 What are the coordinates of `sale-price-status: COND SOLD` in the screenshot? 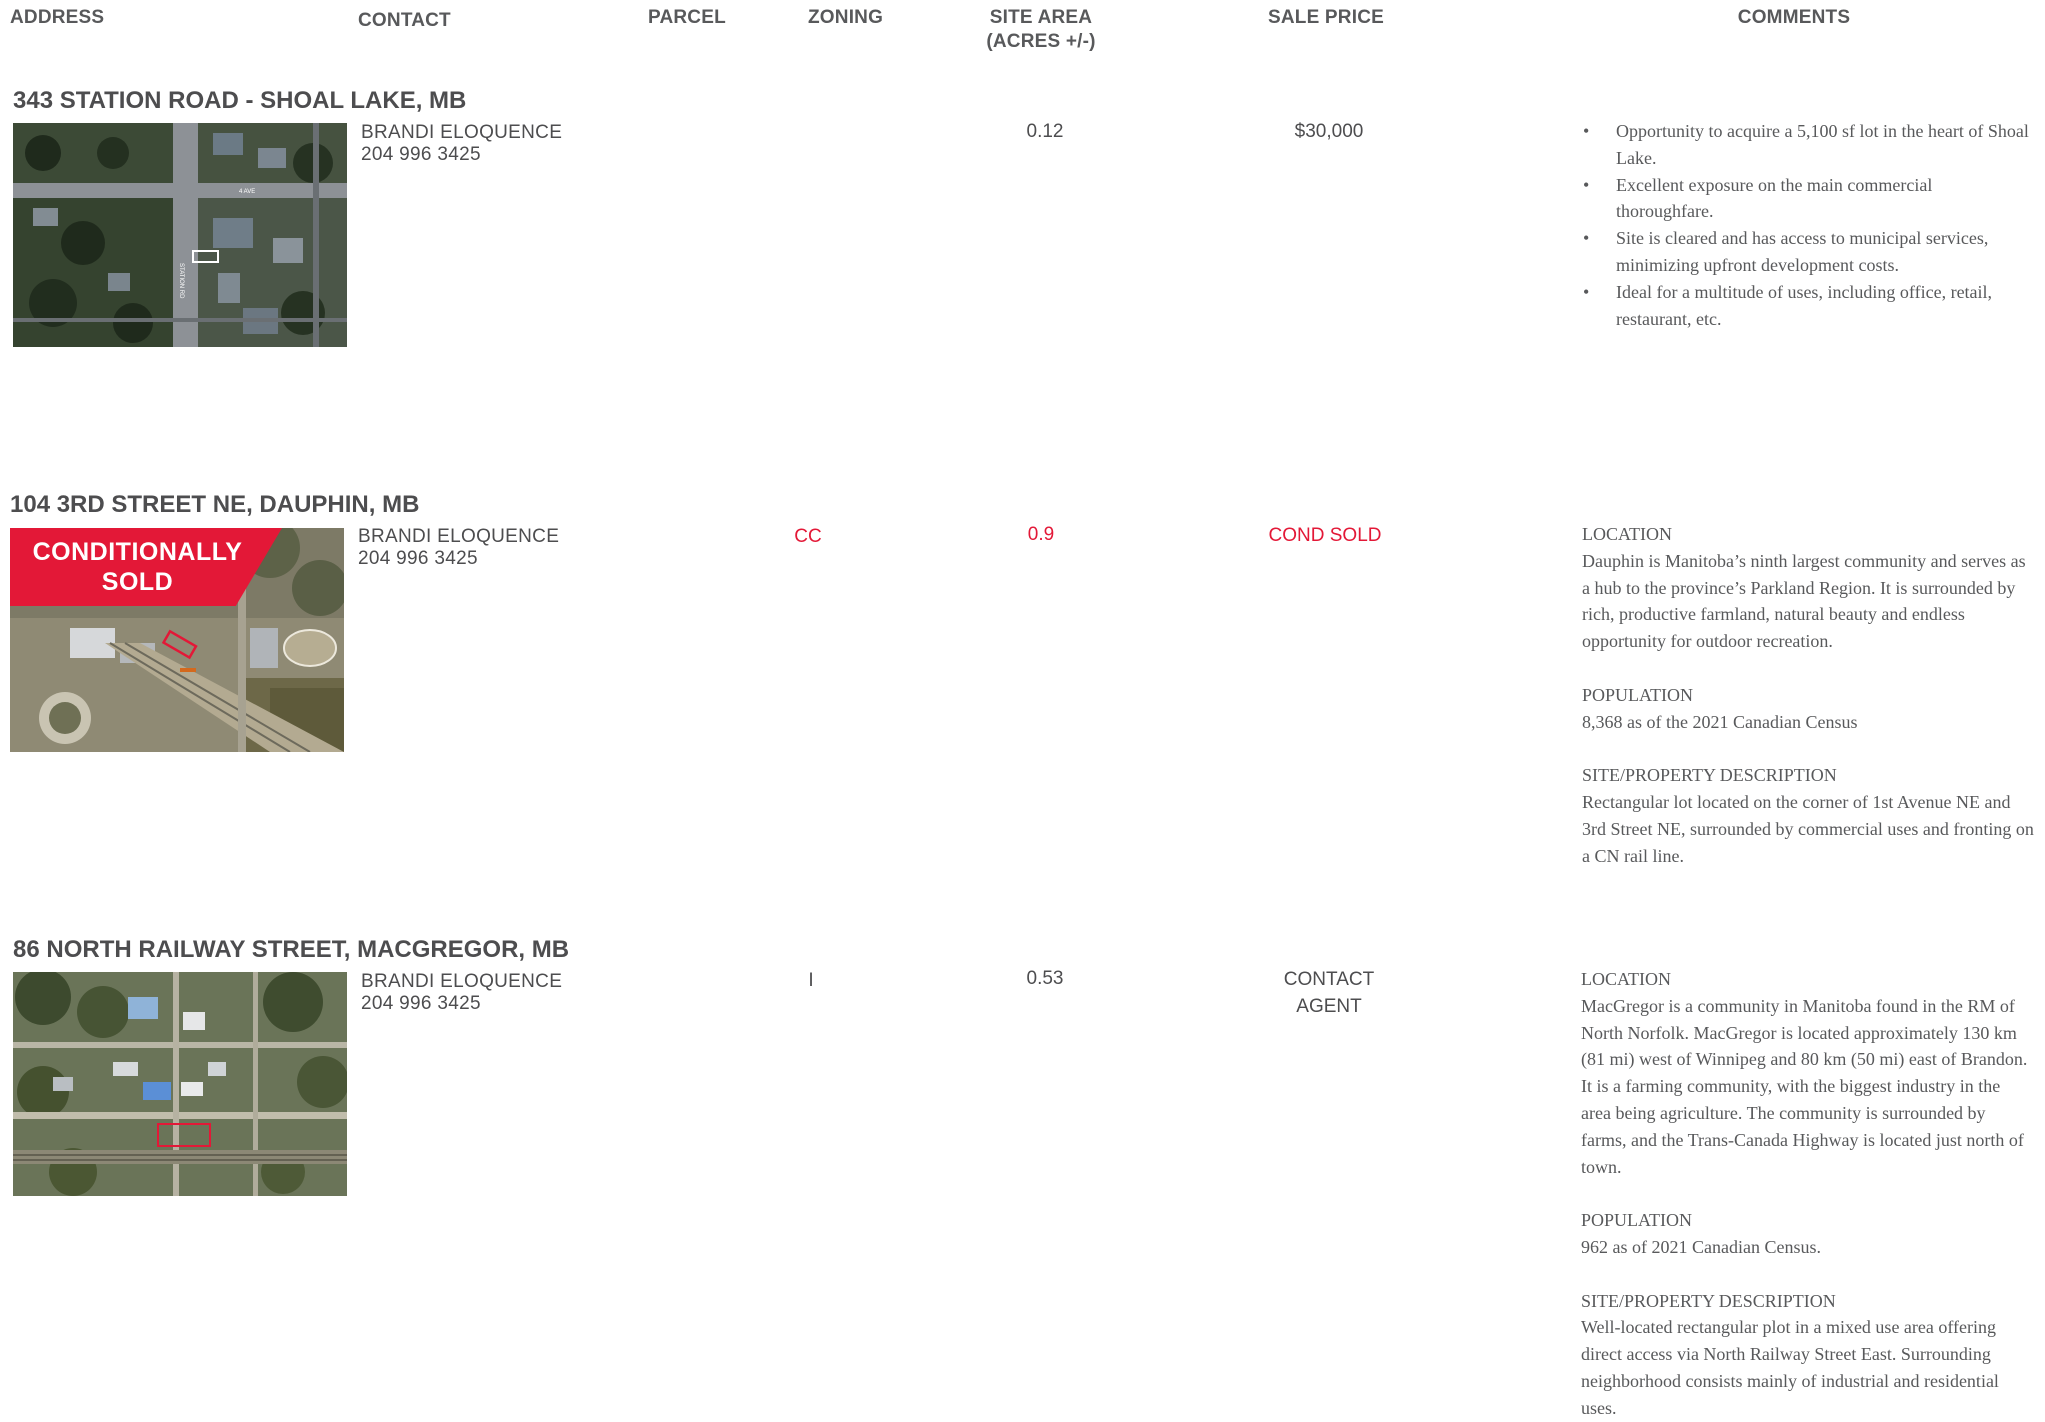 It's located at (1325, 535).